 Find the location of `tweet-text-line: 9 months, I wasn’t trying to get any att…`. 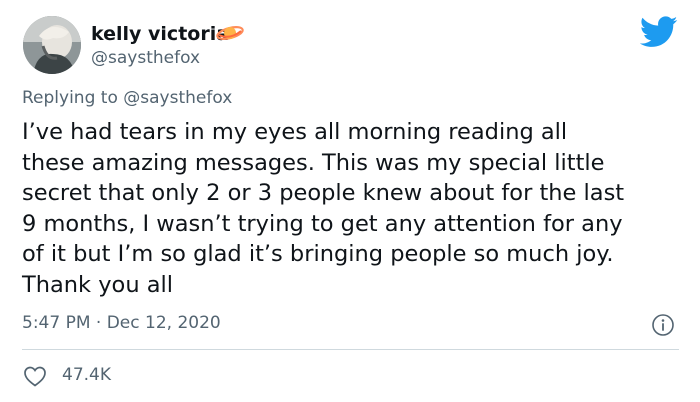

tweet-text-line: 9 months, I wasn’t trying to get any att… is located at coordinates (322, 223).